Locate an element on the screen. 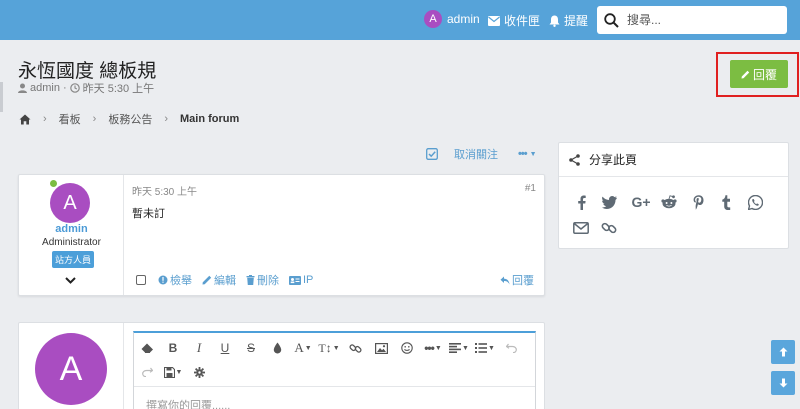 Image resolution: width=800 pixels, height=409 pixels. thread-meta: admin · 昨天 5:30 上午 is located at coordinates (86, 88).